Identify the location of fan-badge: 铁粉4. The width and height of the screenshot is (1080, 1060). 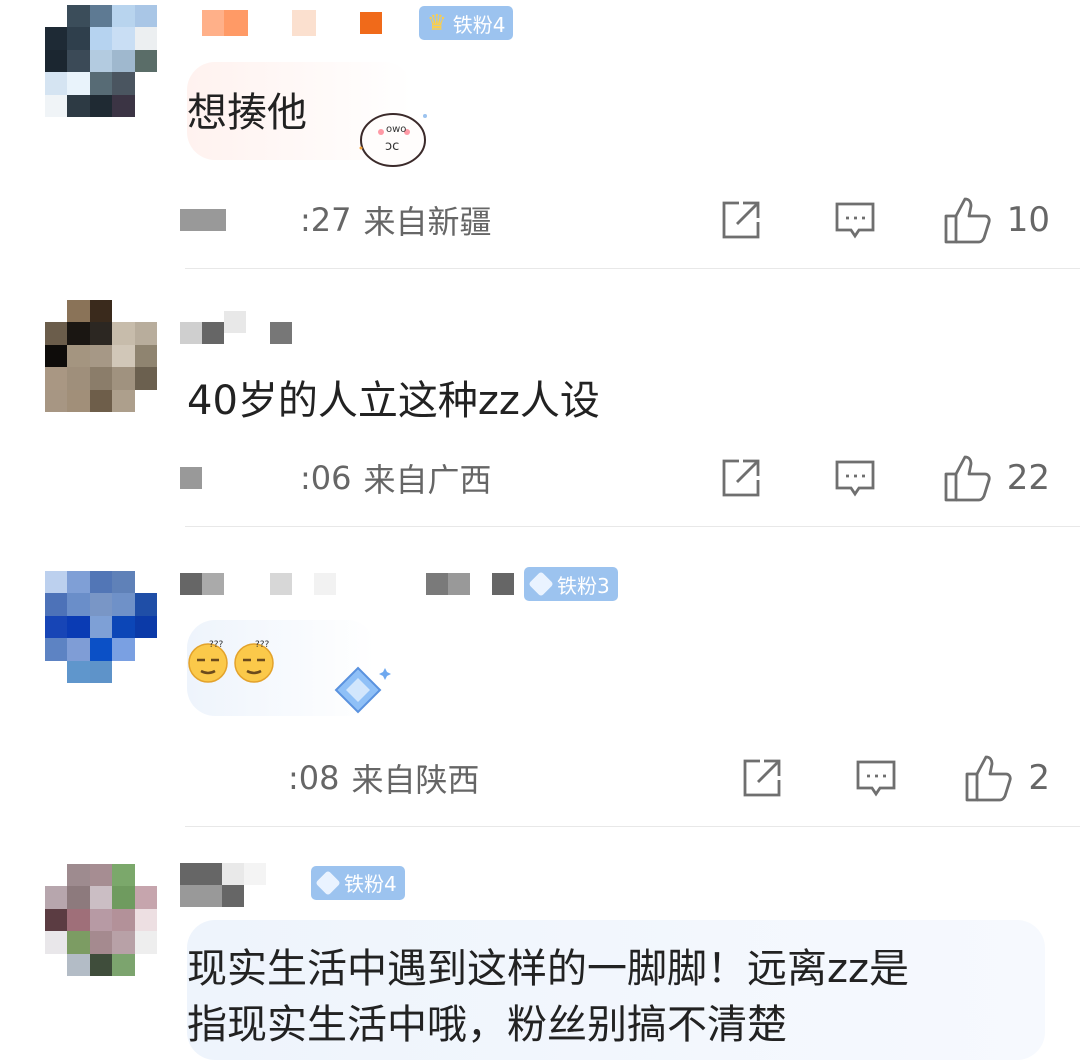
(358, 882).